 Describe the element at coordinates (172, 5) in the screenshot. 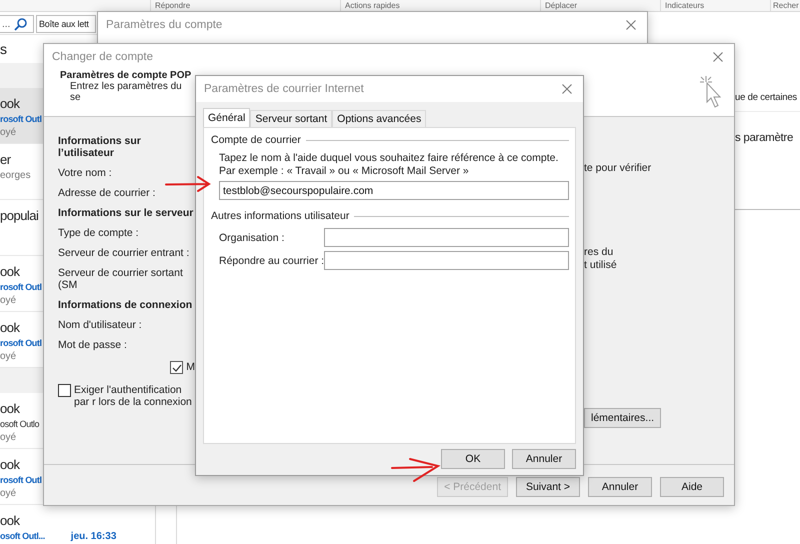

I see `ribbon-group-label: Répondre` at that location.